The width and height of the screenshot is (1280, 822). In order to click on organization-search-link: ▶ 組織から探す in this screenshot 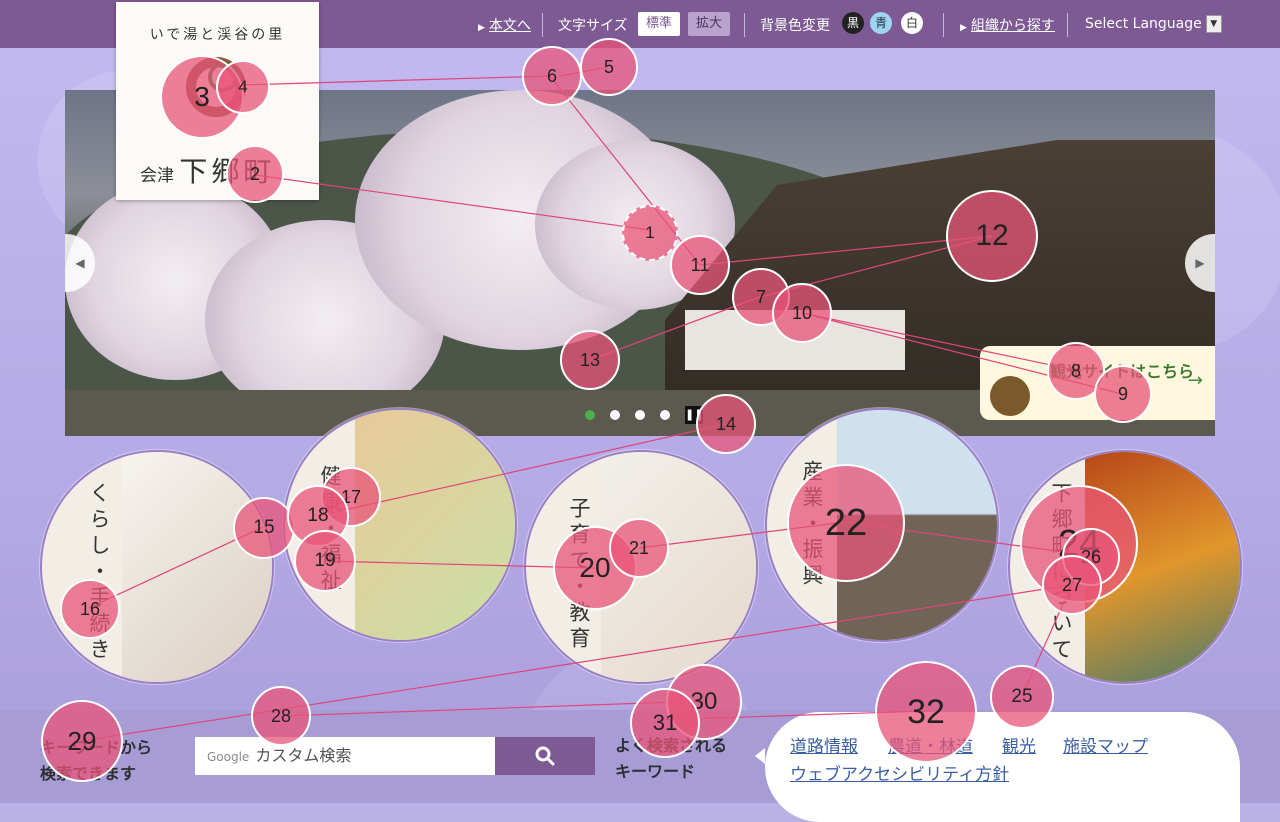, I will do `click(1007, 25)`.